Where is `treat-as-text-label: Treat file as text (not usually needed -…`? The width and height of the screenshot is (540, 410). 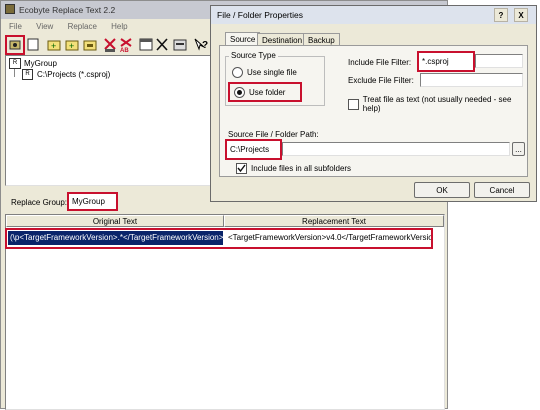
treat-as-text-label: Treat file as text (not usually needed -… is located at coordinates (437, 104).